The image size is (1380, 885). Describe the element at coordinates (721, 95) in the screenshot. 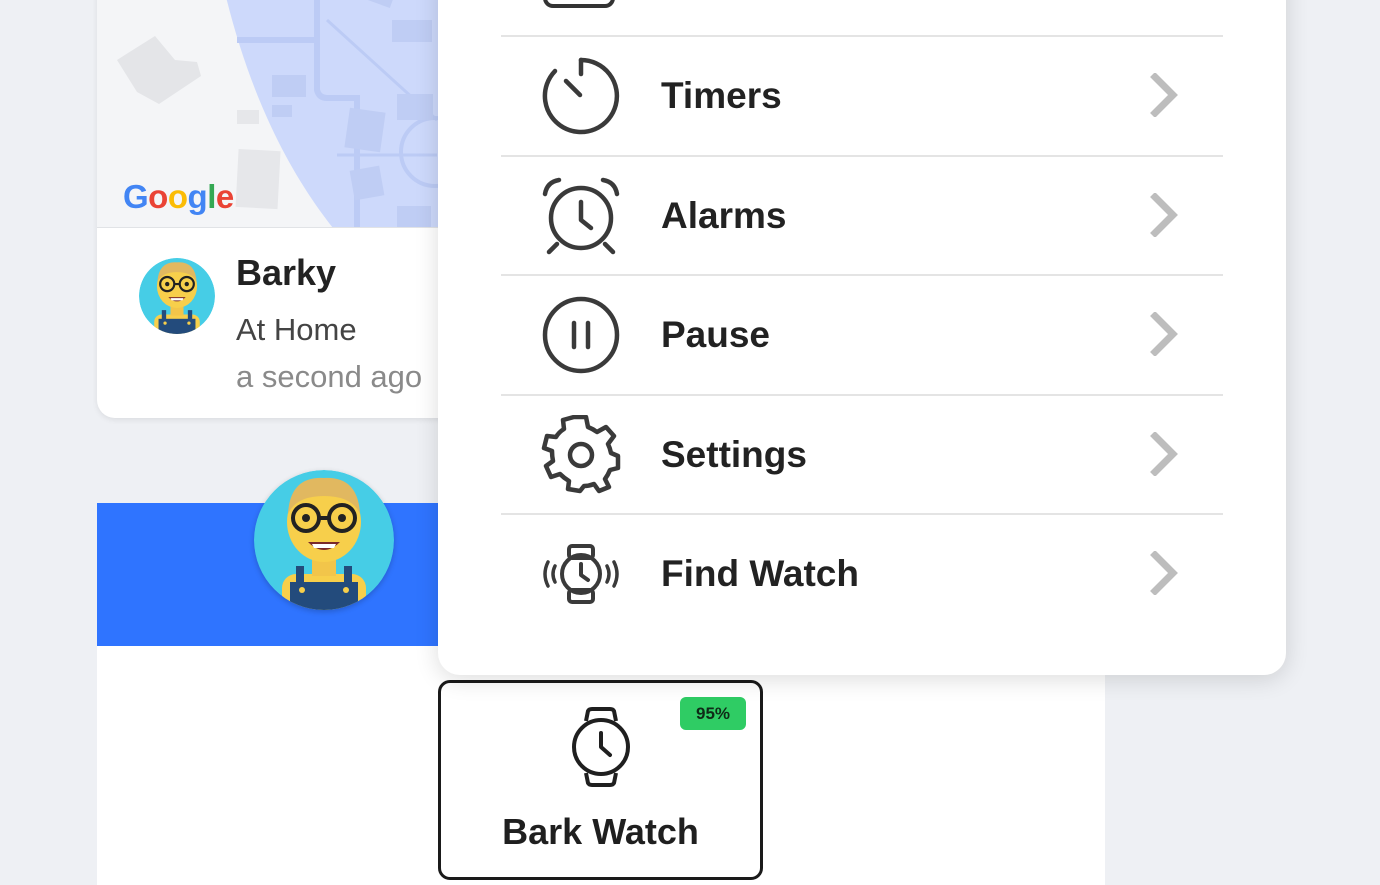

I see `menu-label-timers: Timers` at that location.